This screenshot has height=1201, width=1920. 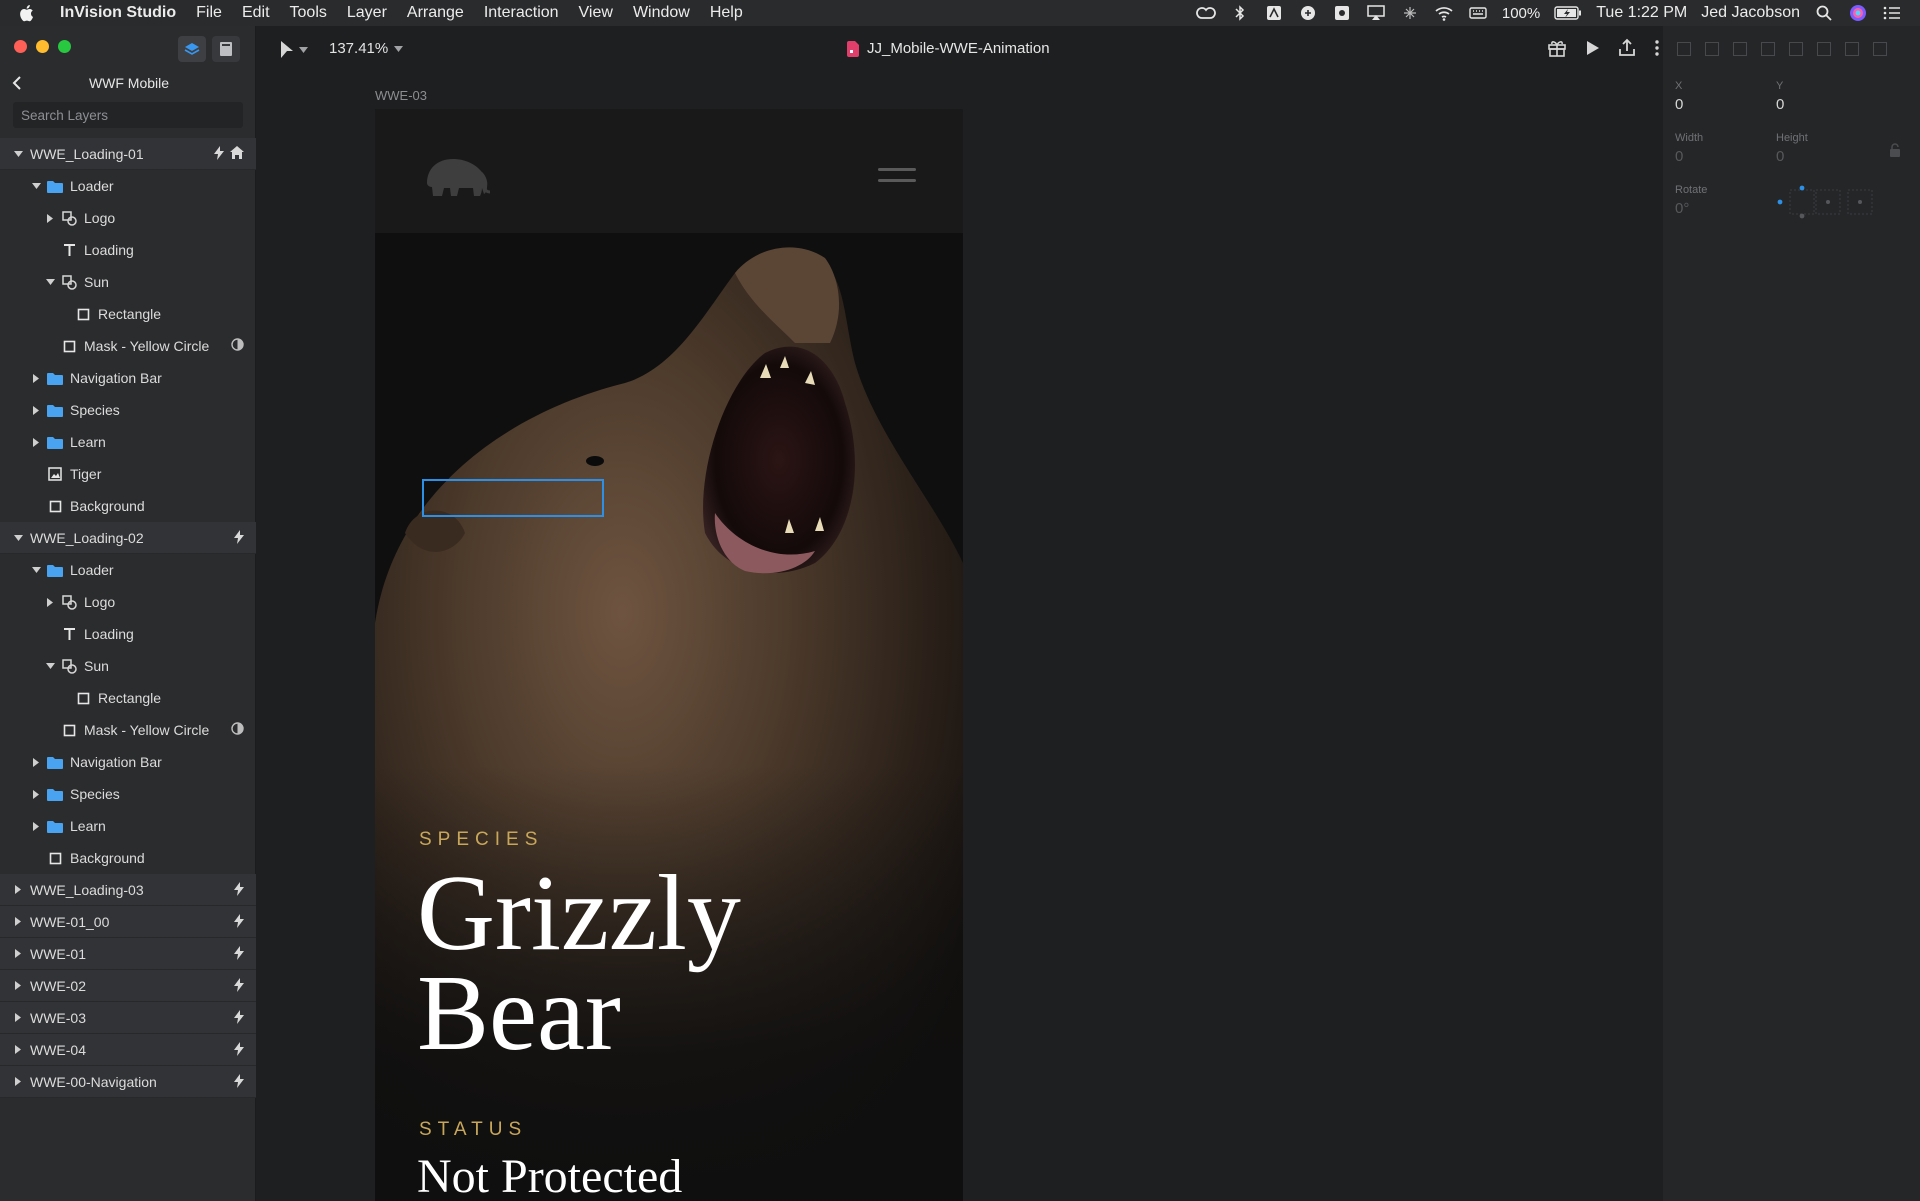 I want to click on layer-row-artboard: WWE-03, so click(x=128, y=1018).